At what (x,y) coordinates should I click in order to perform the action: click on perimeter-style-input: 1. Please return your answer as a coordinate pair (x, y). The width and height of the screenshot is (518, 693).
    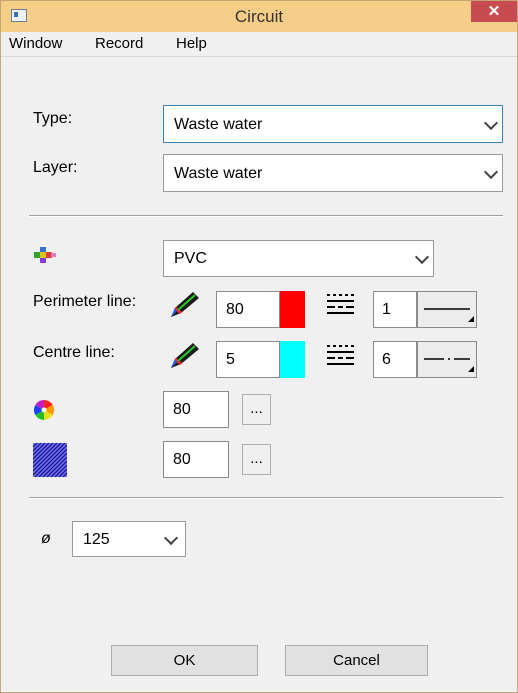
    Looking at the image, I should click on (395, 309).